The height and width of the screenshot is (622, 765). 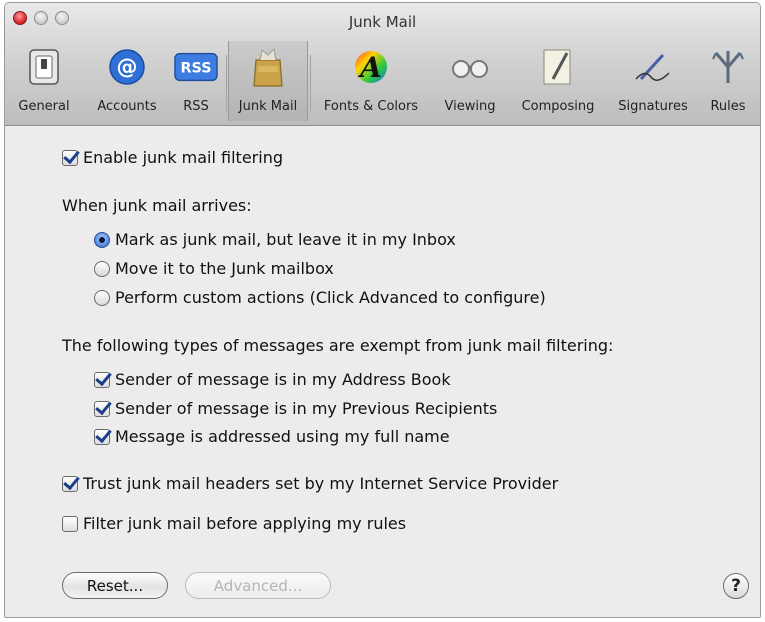 I want to click on junk-mail-bag-icon, so click(x=268, y=67).